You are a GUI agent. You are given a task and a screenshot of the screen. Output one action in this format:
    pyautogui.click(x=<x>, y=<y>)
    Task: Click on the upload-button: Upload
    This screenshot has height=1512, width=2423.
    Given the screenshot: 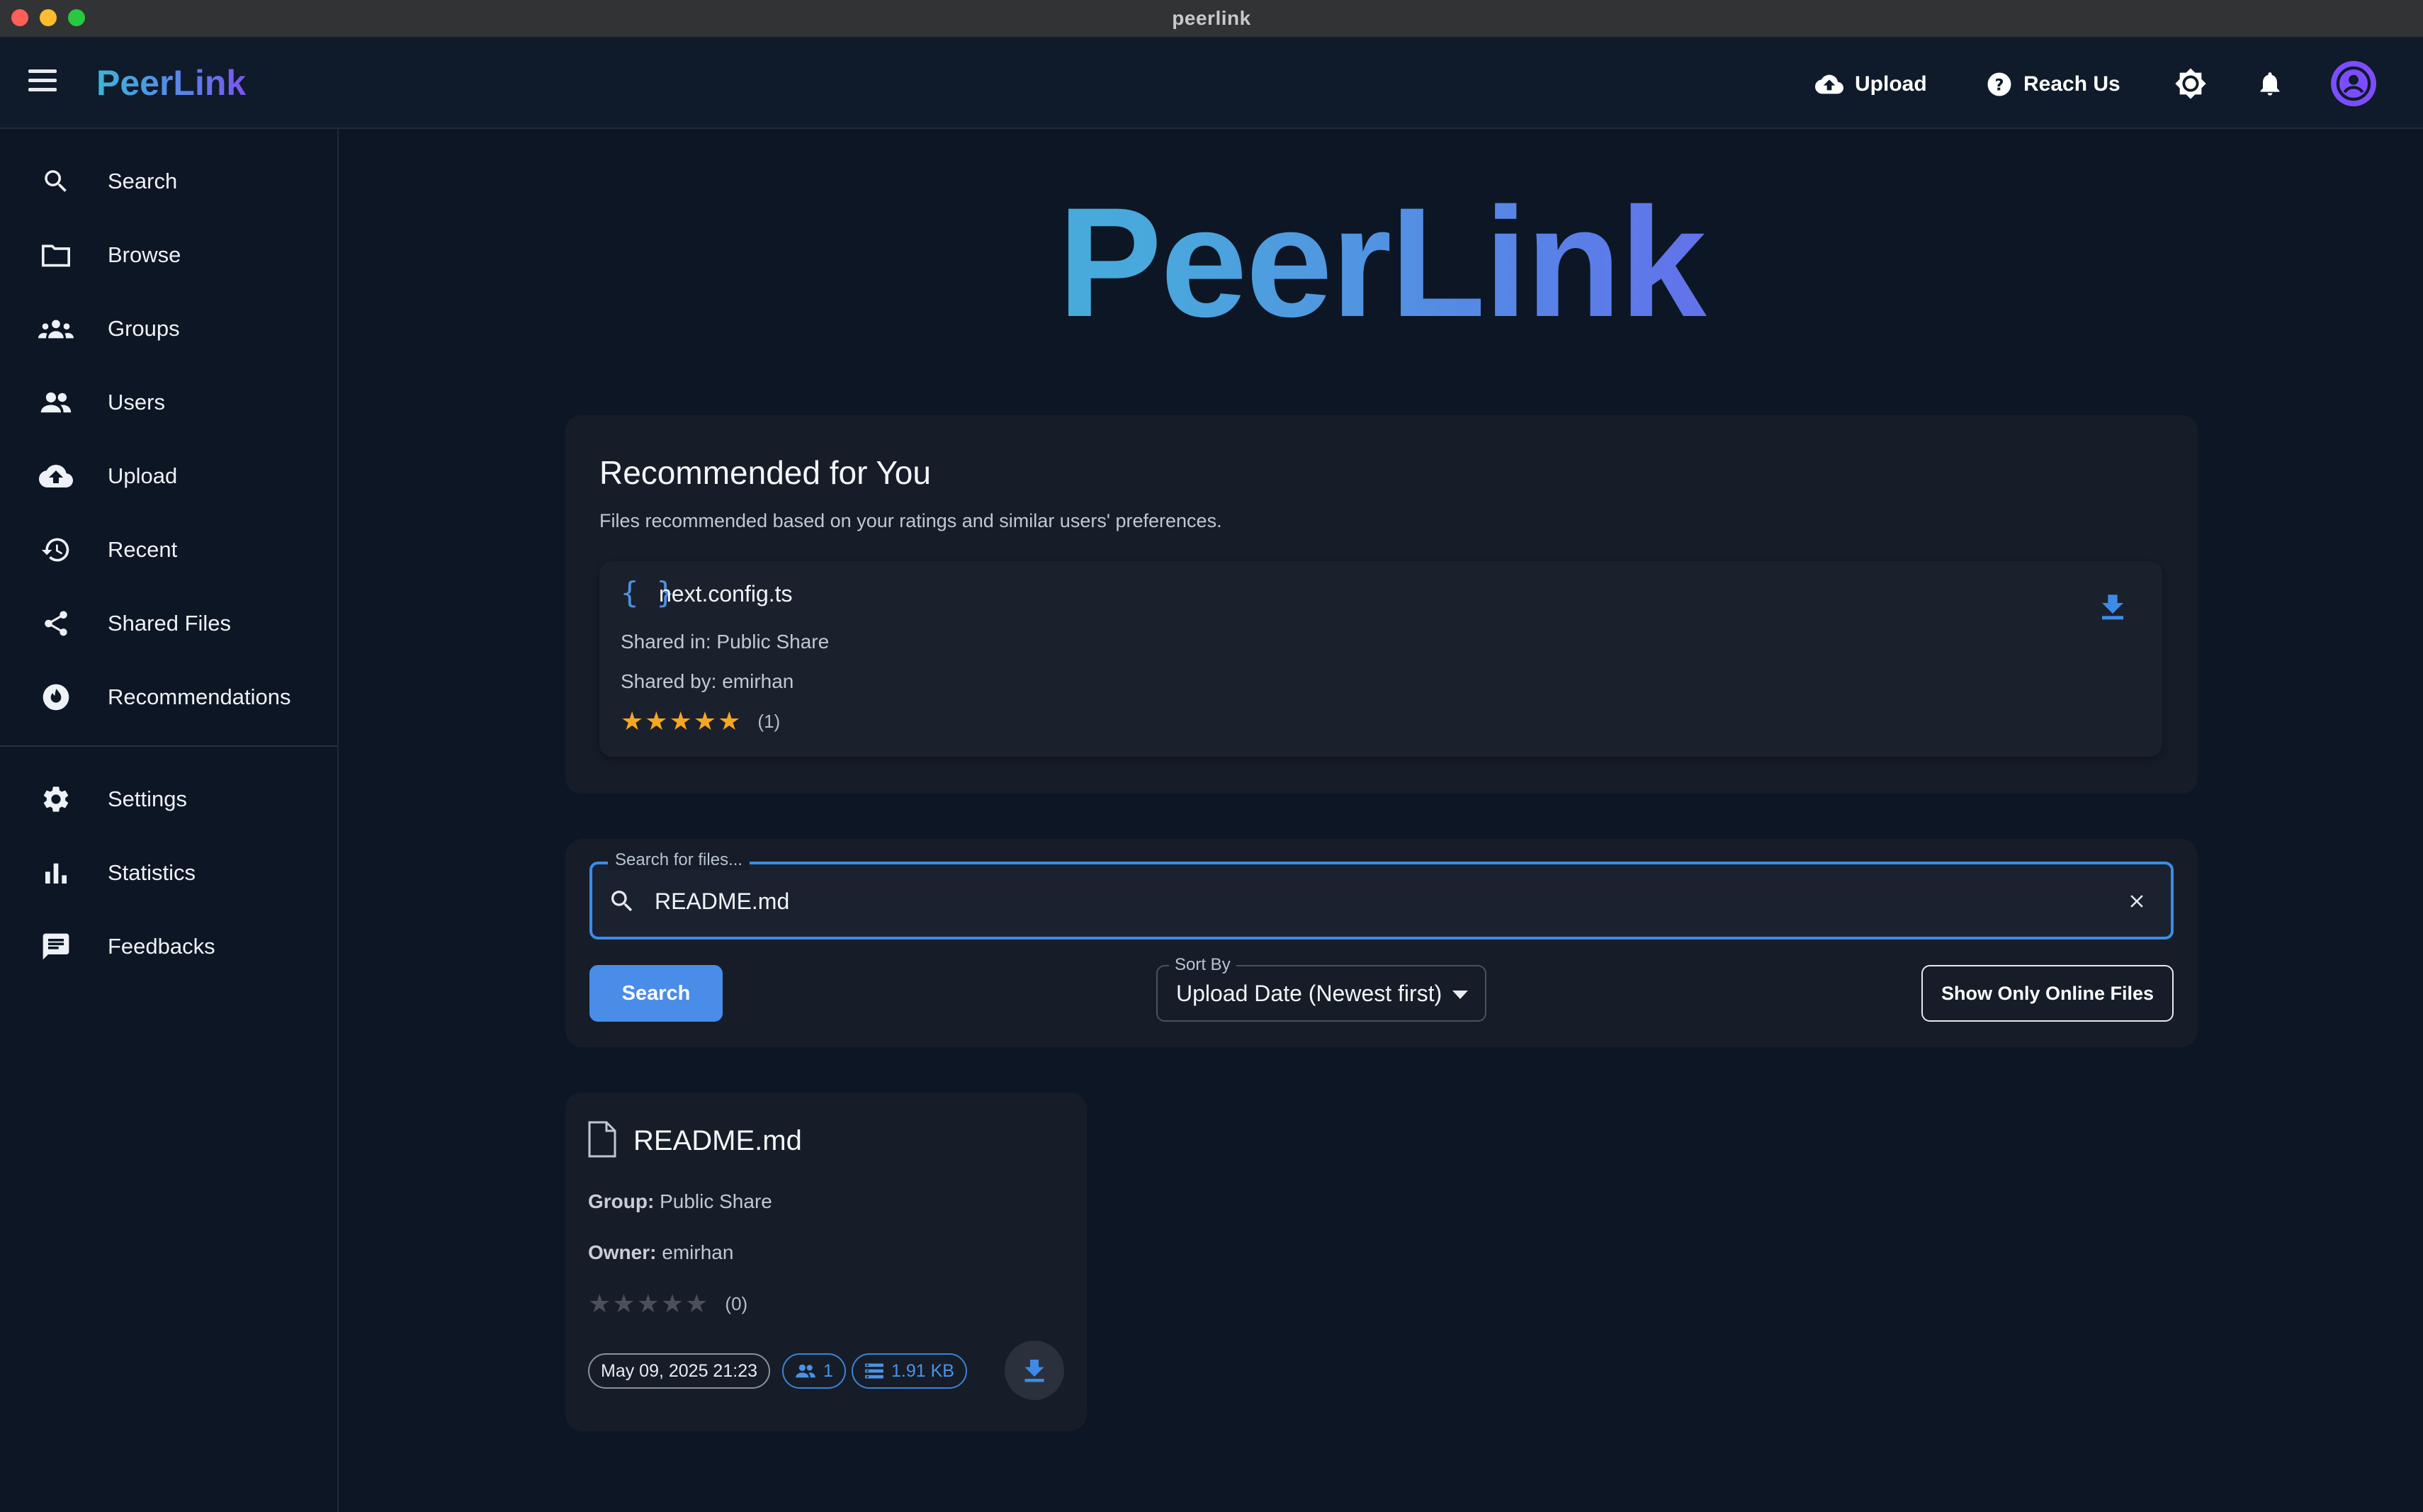 What is the action you would take?
    pyautogui.click(x=1871, y=84)
    